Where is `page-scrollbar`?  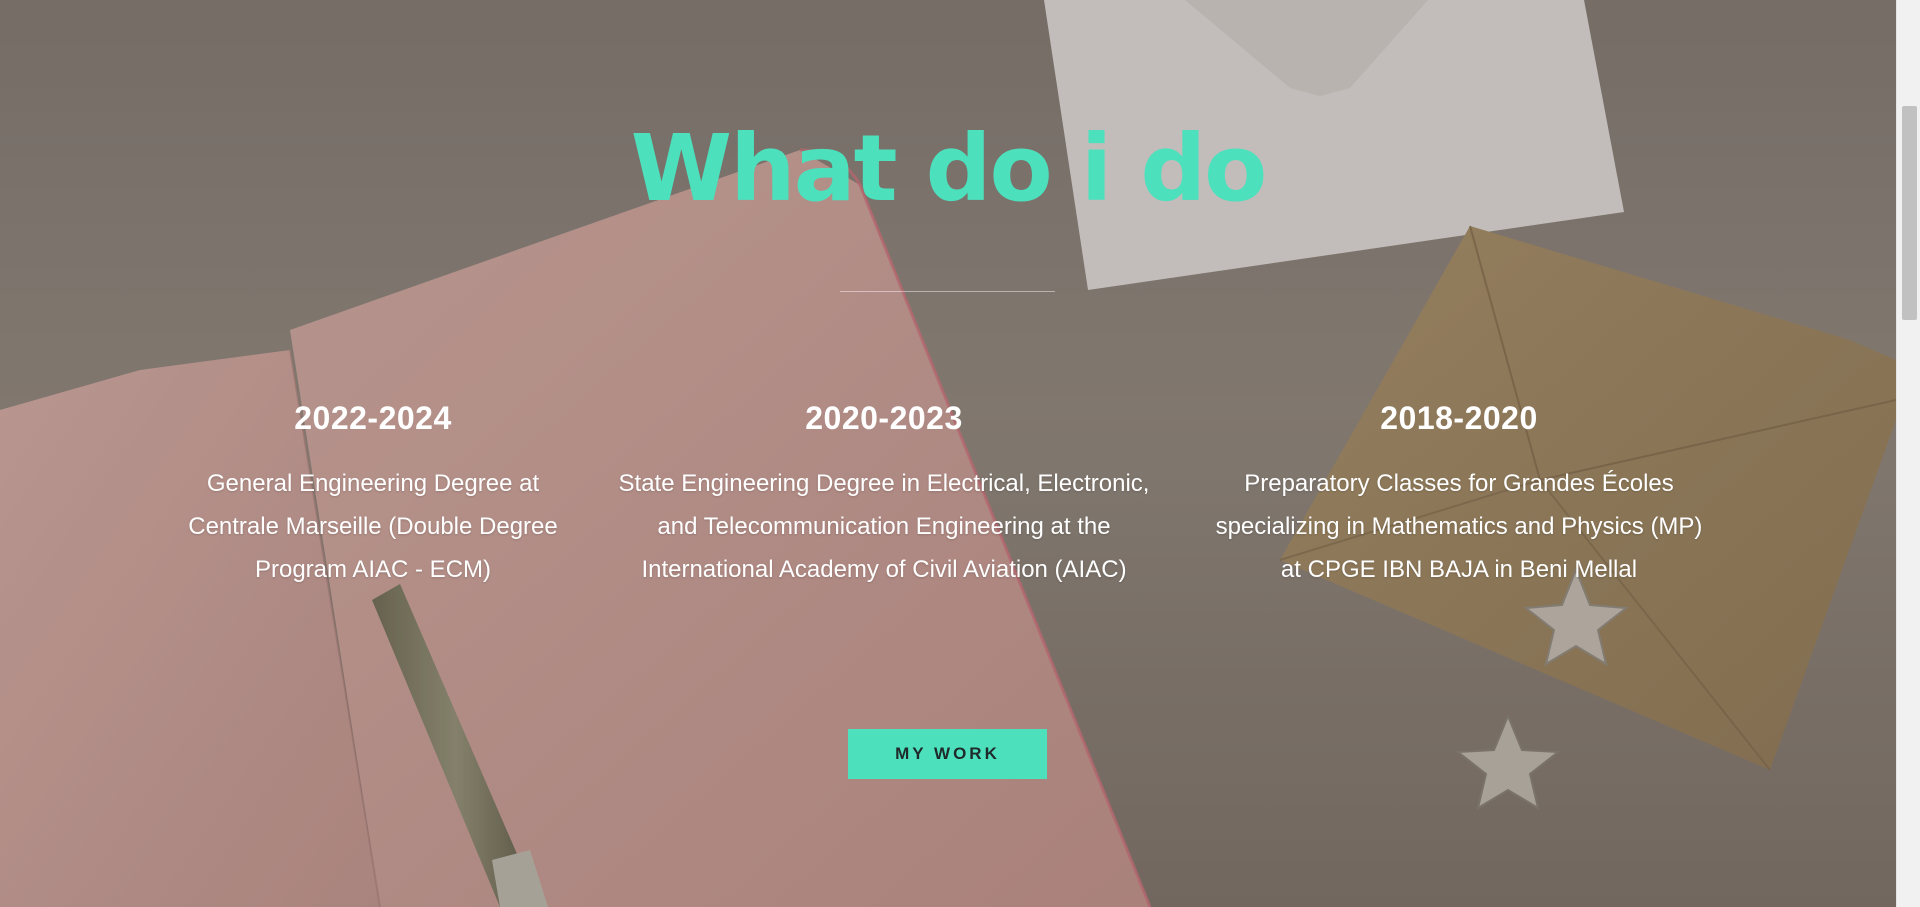
page-scrollbar is located at coordinates (1908, 453).